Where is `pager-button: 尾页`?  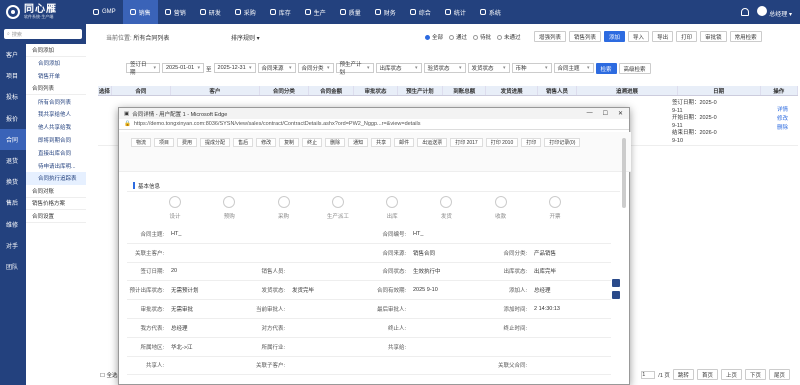 pager-button: 尾页 is located at coordinates (779, 374).